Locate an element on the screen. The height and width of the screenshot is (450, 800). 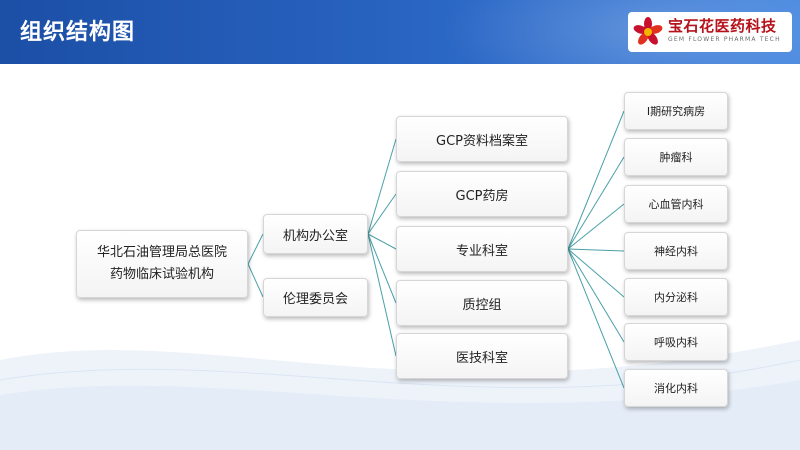
node-cardiology: 心血管内科 is located at coordinates (676, 204).